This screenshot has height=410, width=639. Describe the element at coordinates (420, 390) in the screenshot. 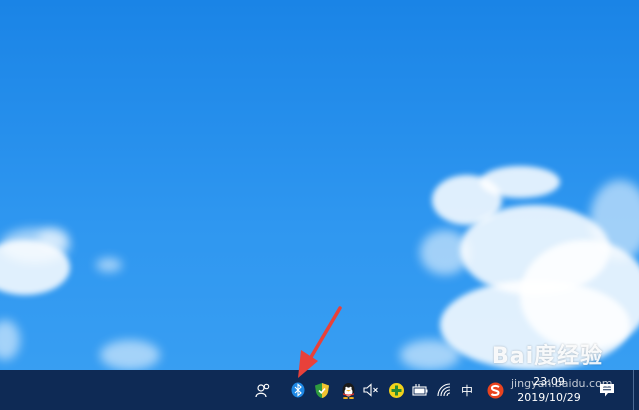

I see `battery-icon` at that location.